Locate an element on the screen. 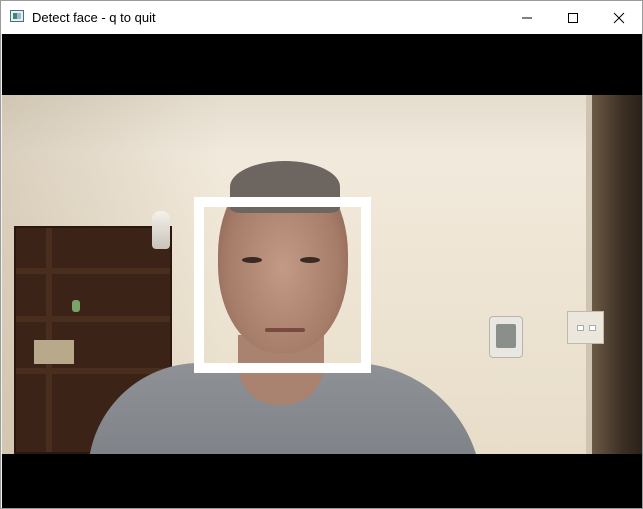 Image resolution: width=643 pixels, height=509 pixels. maximize-button is located at coordinates (573, 17).